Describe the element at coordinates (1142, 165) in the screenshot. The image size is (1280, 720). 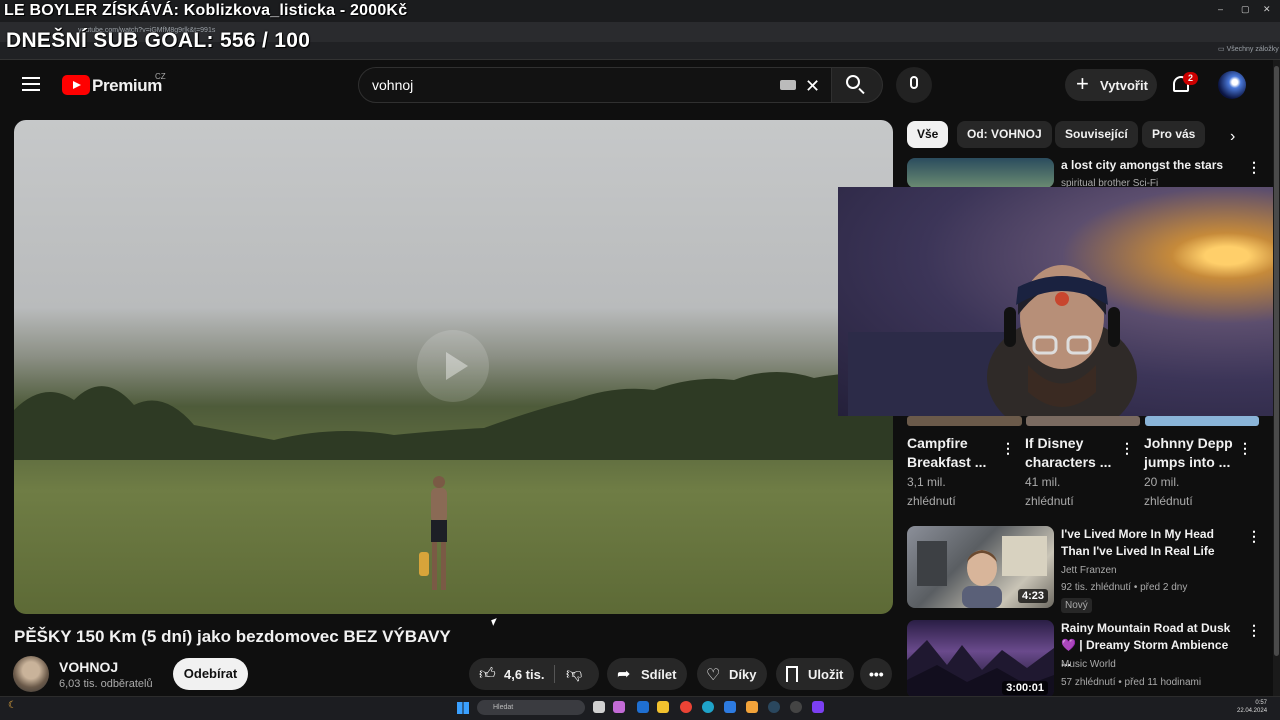
I see `rec1-title: a lost city amongst the stars` at that location.